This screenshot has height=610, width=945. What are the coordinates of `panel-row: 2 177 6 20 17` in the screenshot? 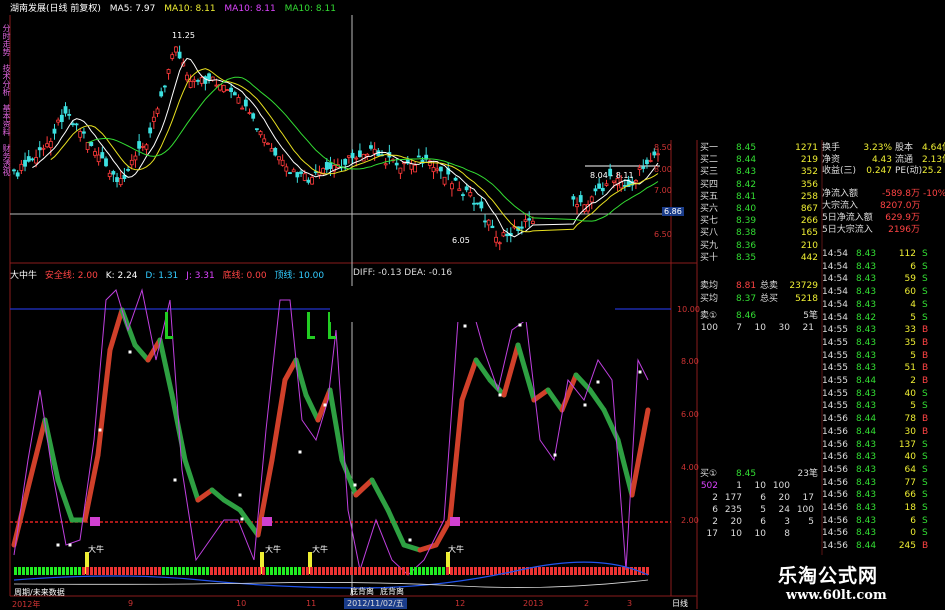 It's located at (761, 498).